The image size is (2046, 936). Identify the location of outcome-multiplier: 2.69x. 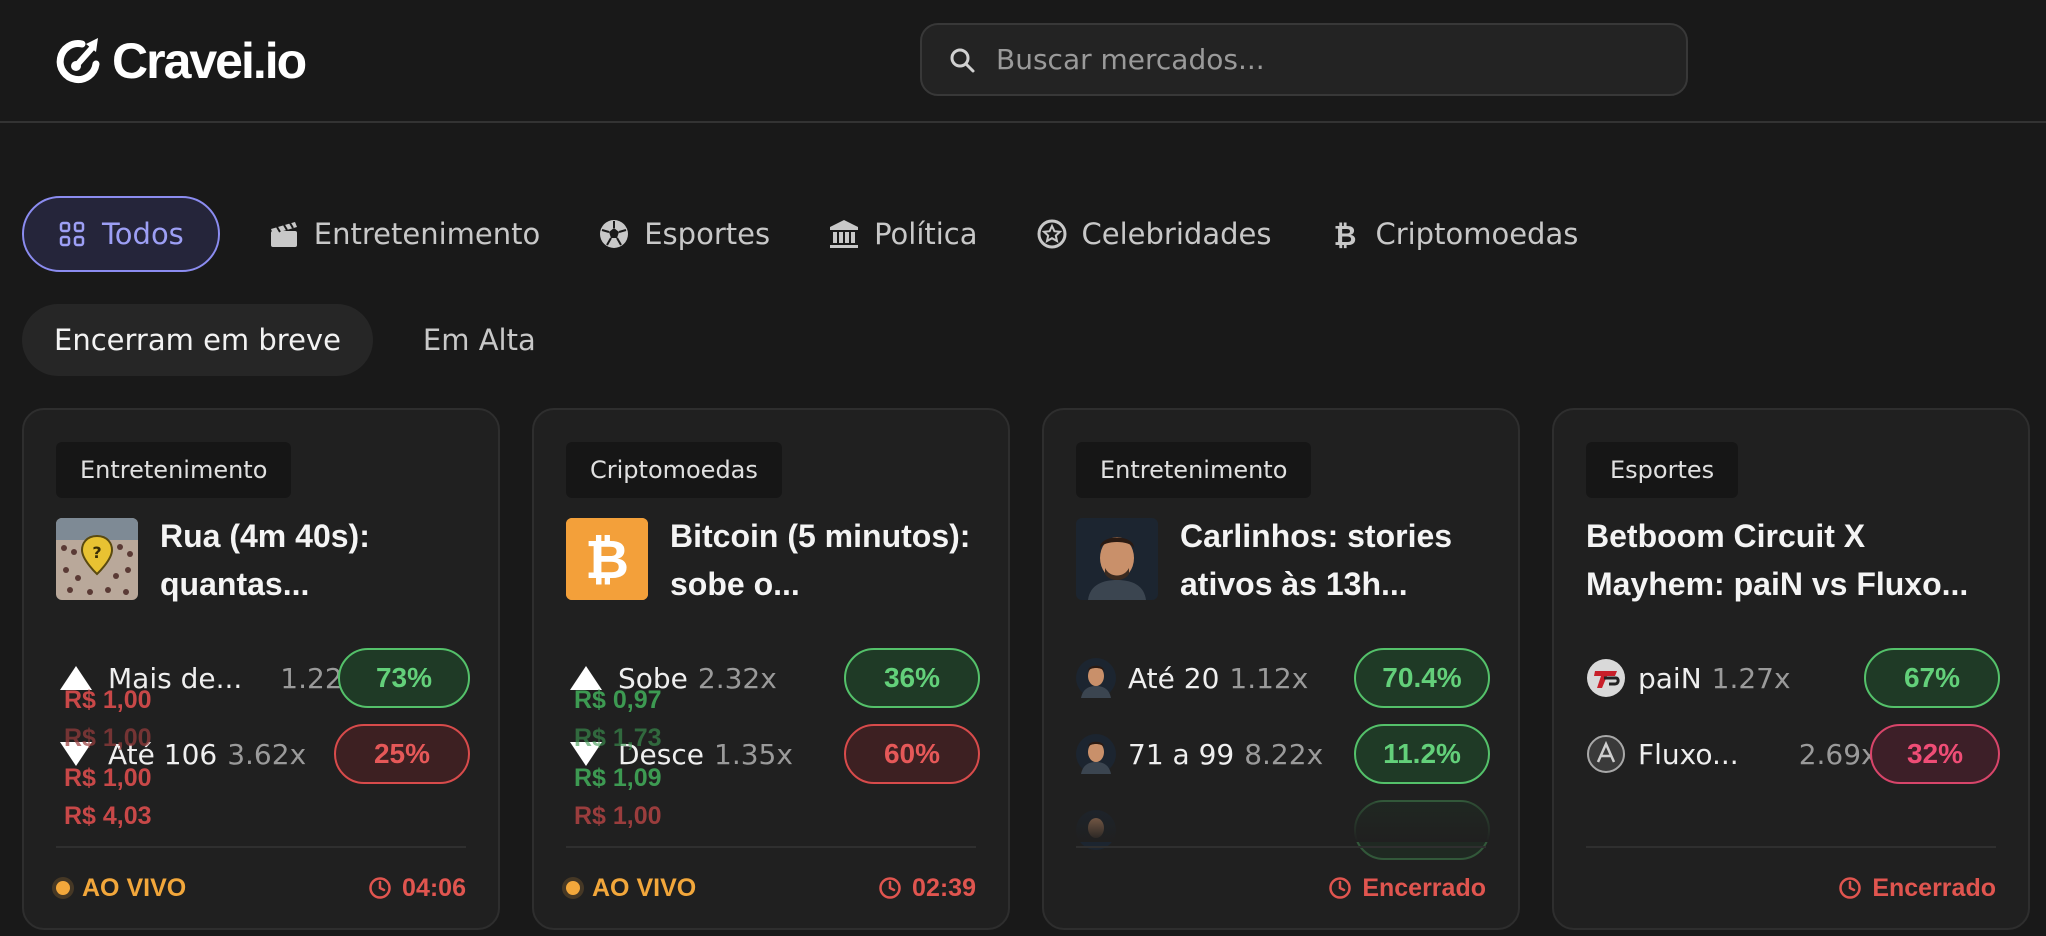
(1838, 754).